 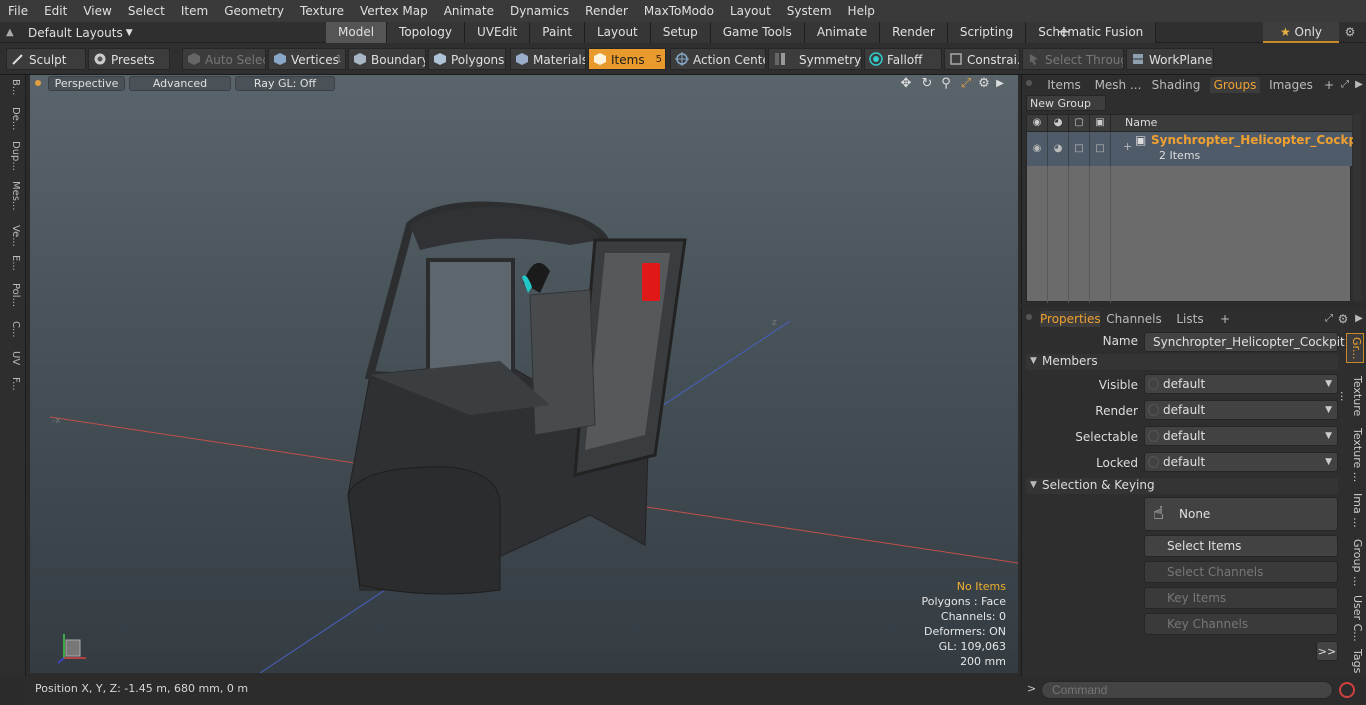 I want to click on props-expand-icon: ⤢, so click(x=1329, y=319).